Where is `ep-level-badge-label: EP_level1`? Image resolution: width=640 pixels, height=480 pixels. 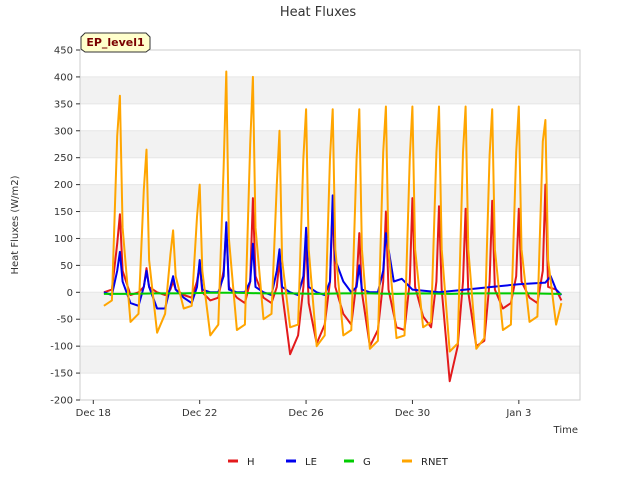 ep-level-badge-label: EP_level1 is located at coordinates (115, 42).